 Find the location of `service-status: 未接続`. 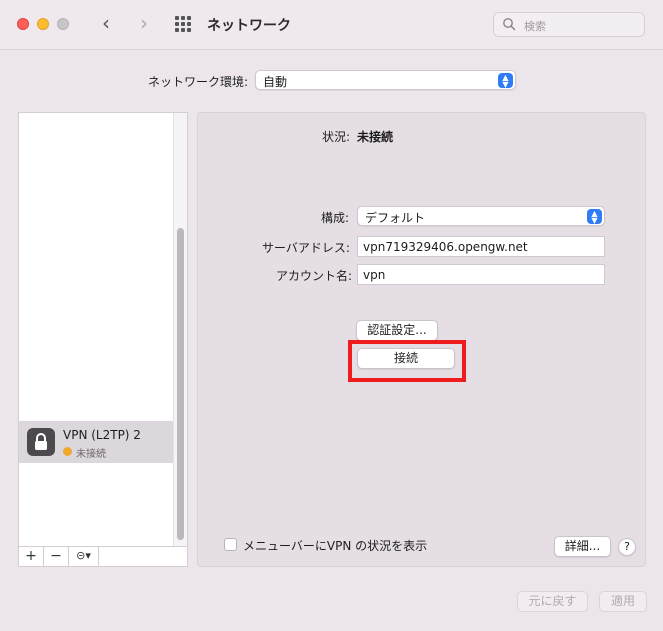

service-status: 未接続 is located at coordinates (91, 454).